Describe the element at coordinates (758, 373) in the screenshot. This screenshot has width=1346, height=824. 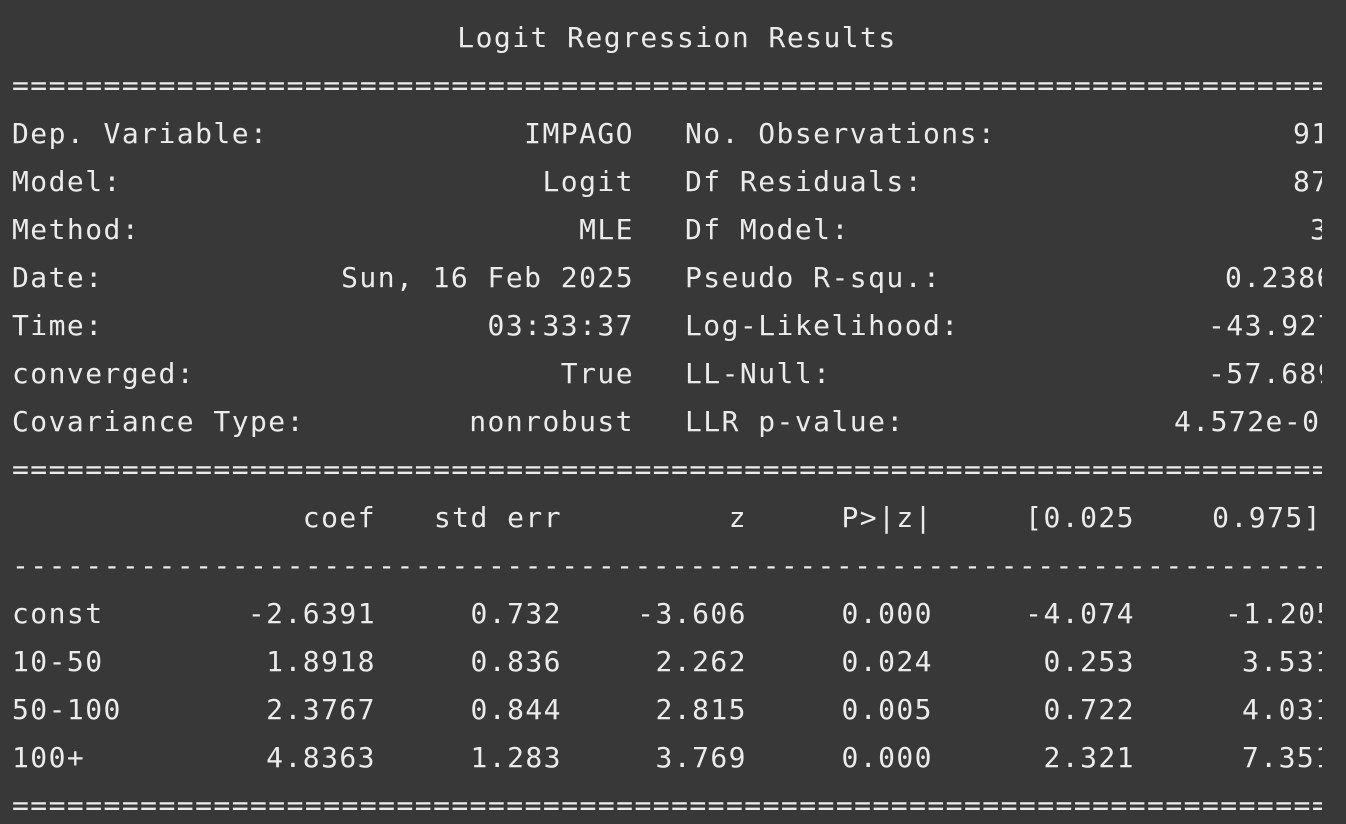
I see `summary-label-right: LL-Null:` at that location.